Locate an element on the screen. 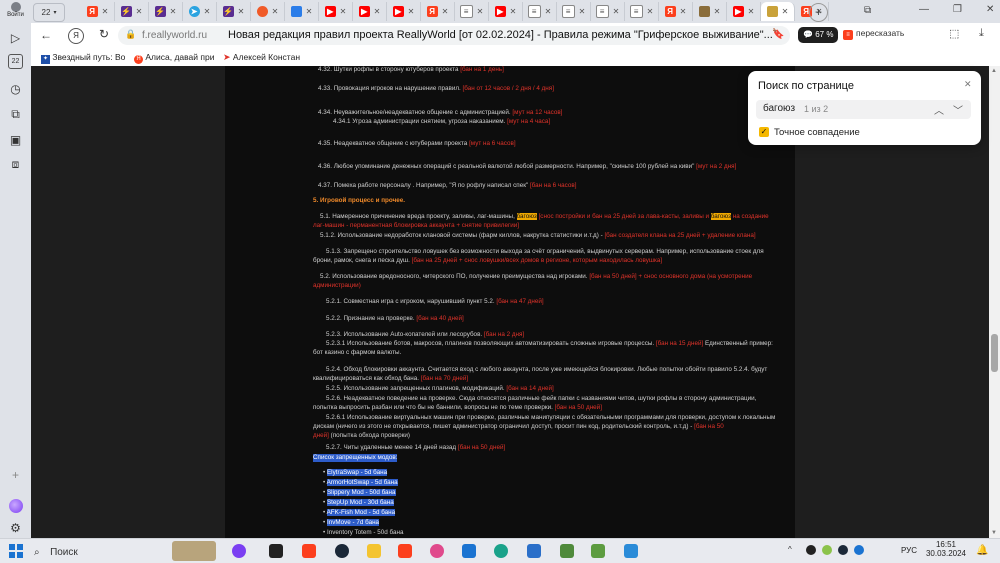 This screenshot has height=563, width=1000. back-icon: ← is located at coordinates (46, 35).